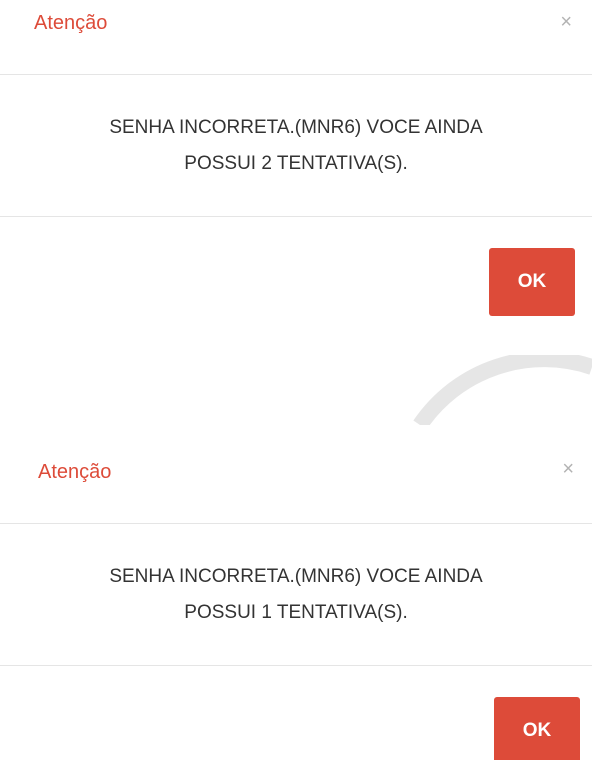 The height and width of the screenshot is (760, 592). I want to click on loading-spinner-icon, so click(502, 390).